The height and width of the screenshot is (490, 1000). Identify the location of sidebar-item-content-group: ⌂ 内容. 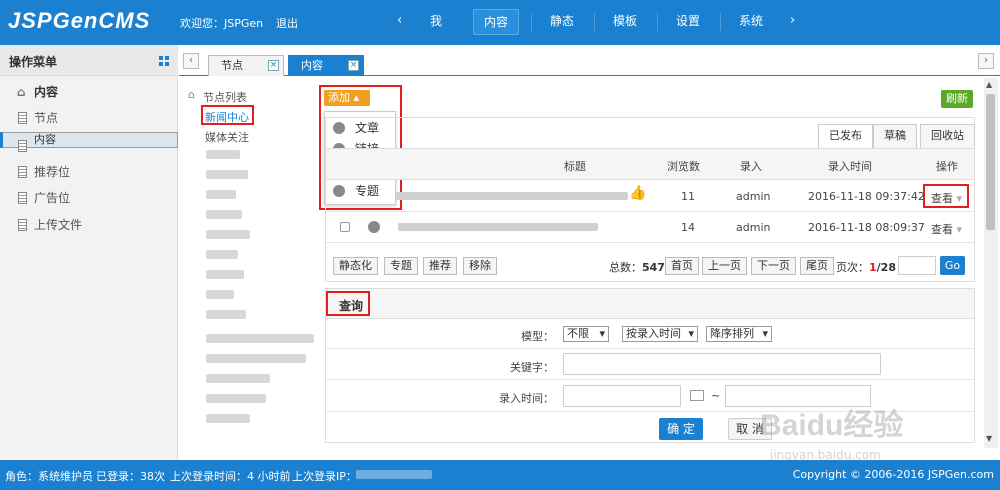
(89, 92).